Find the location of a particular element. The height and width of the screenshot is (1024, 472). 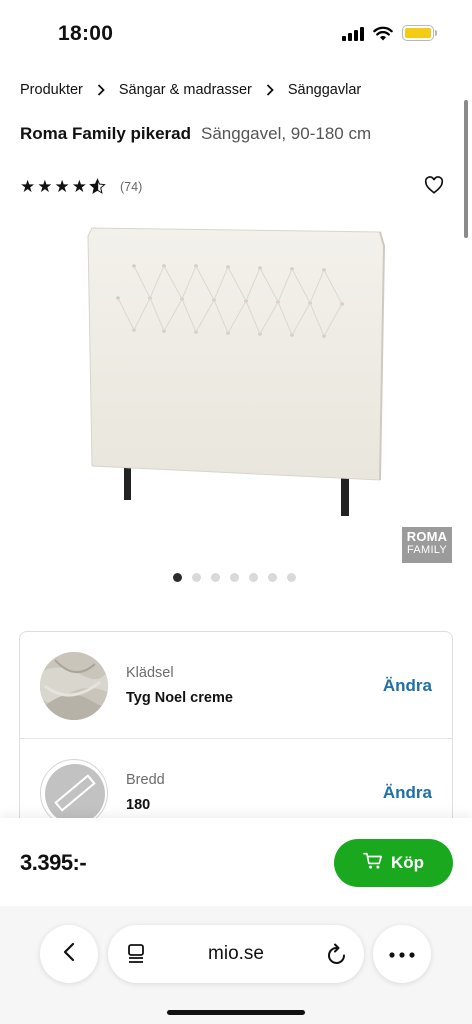

breadcrumb-item-sanggavlar: Sänggavlar is located at coordinates (324, 90).